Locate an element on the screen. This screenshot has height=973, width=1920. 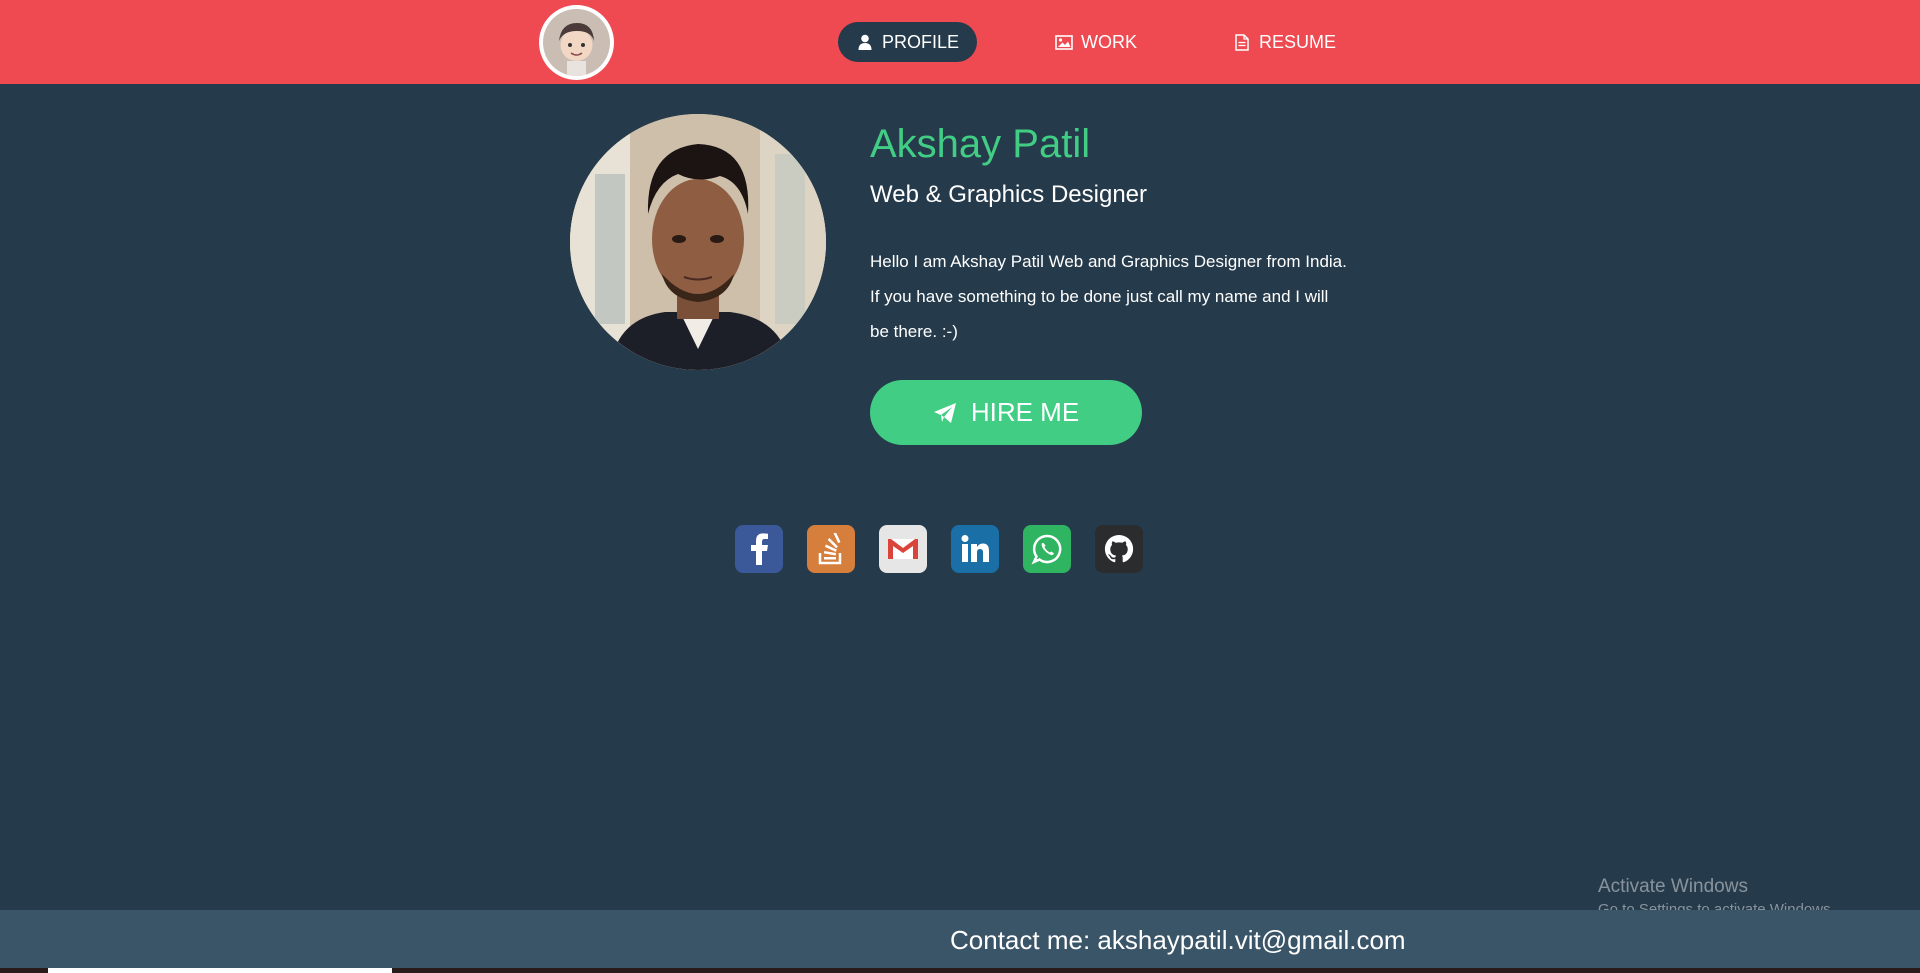
profile-photo is located at coordinates (698, 242).